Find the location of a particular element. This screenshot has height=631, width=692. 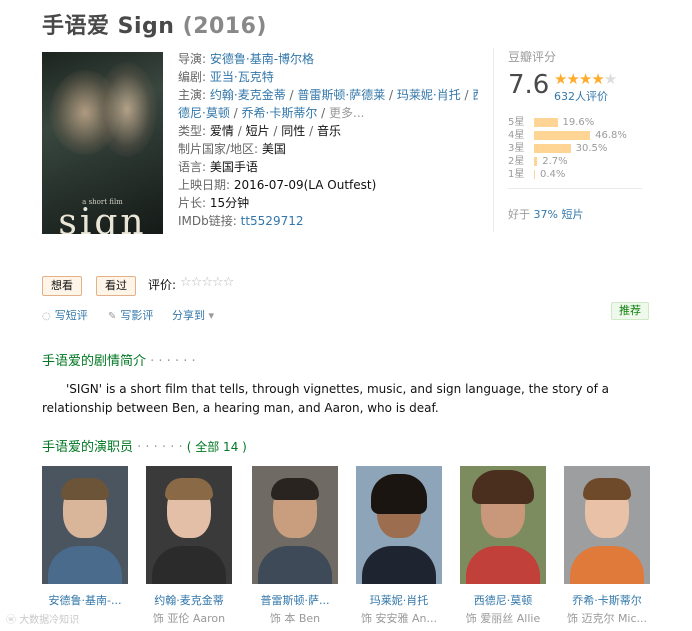

rating-percent: 2.7% is located at coordinates (555, 161).